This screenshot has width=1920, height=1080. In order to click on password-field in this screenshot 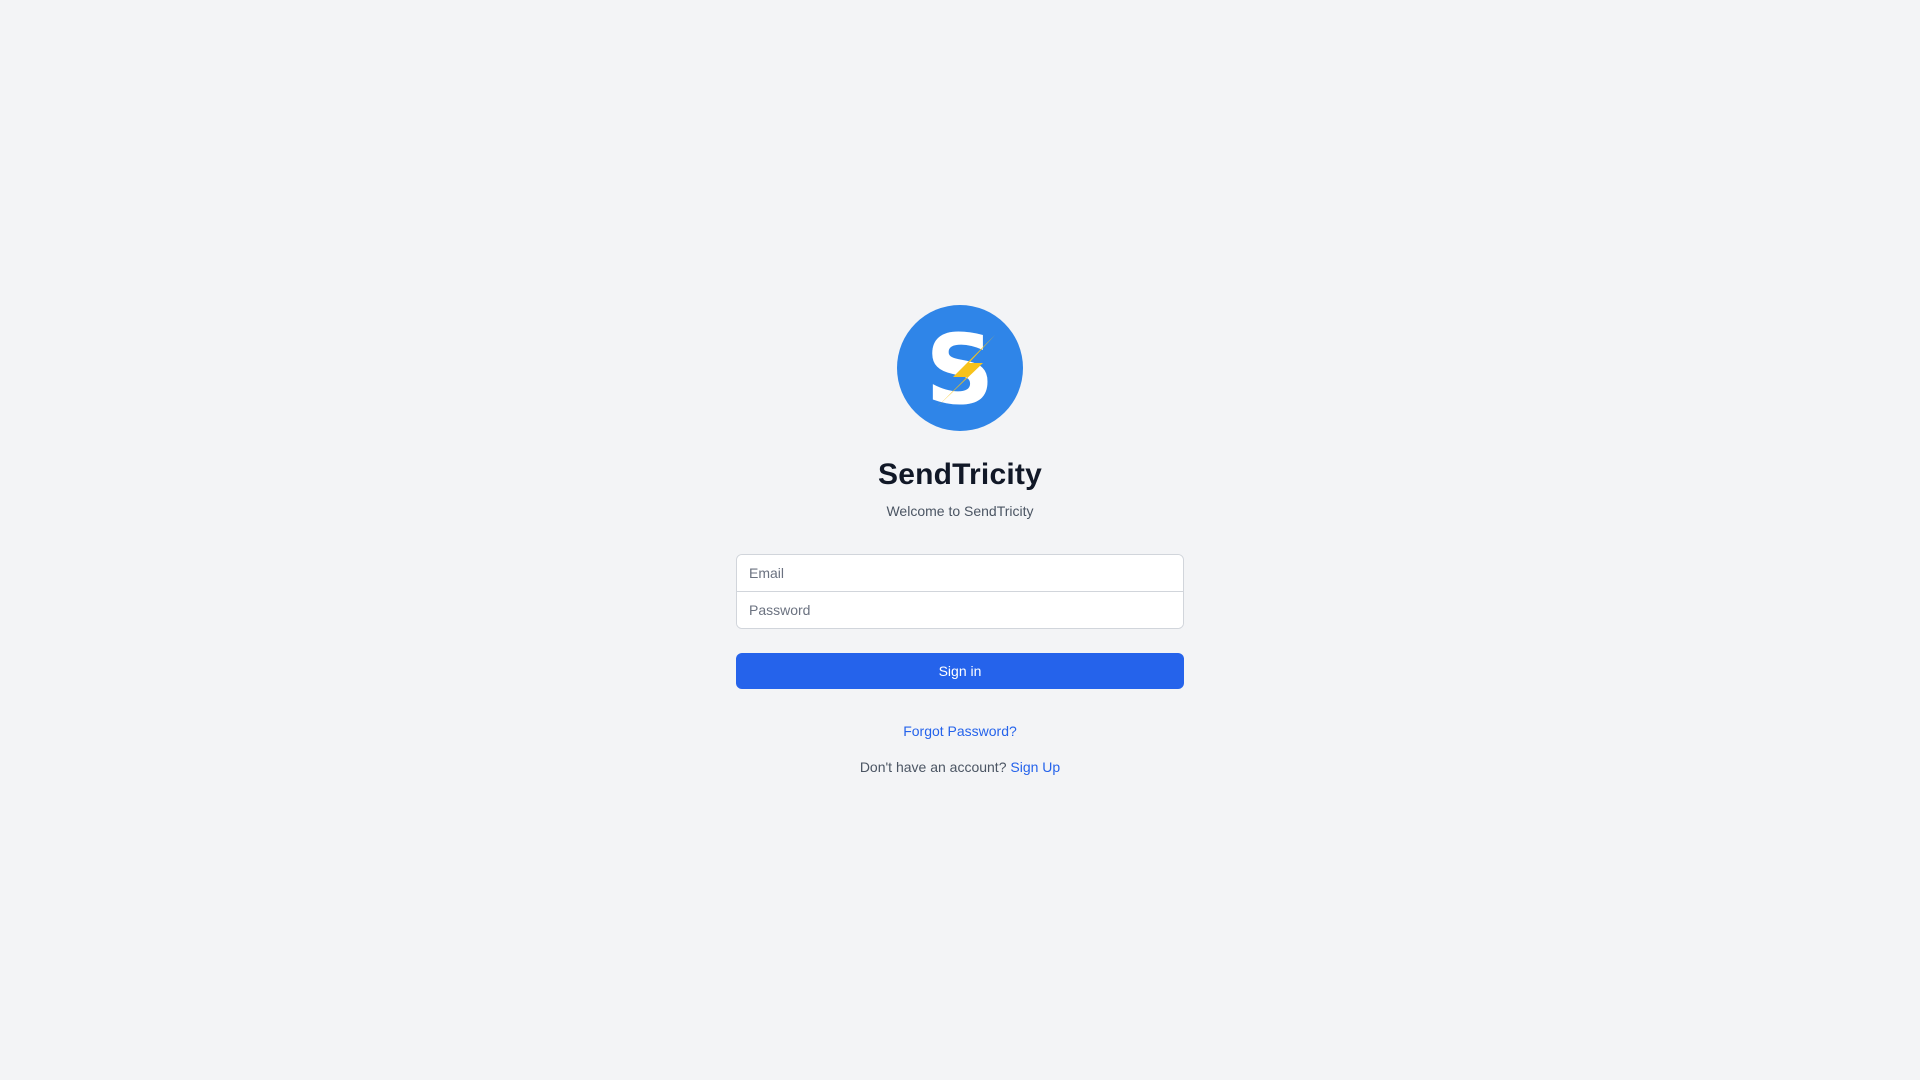, I will do `click(960, 610)`.